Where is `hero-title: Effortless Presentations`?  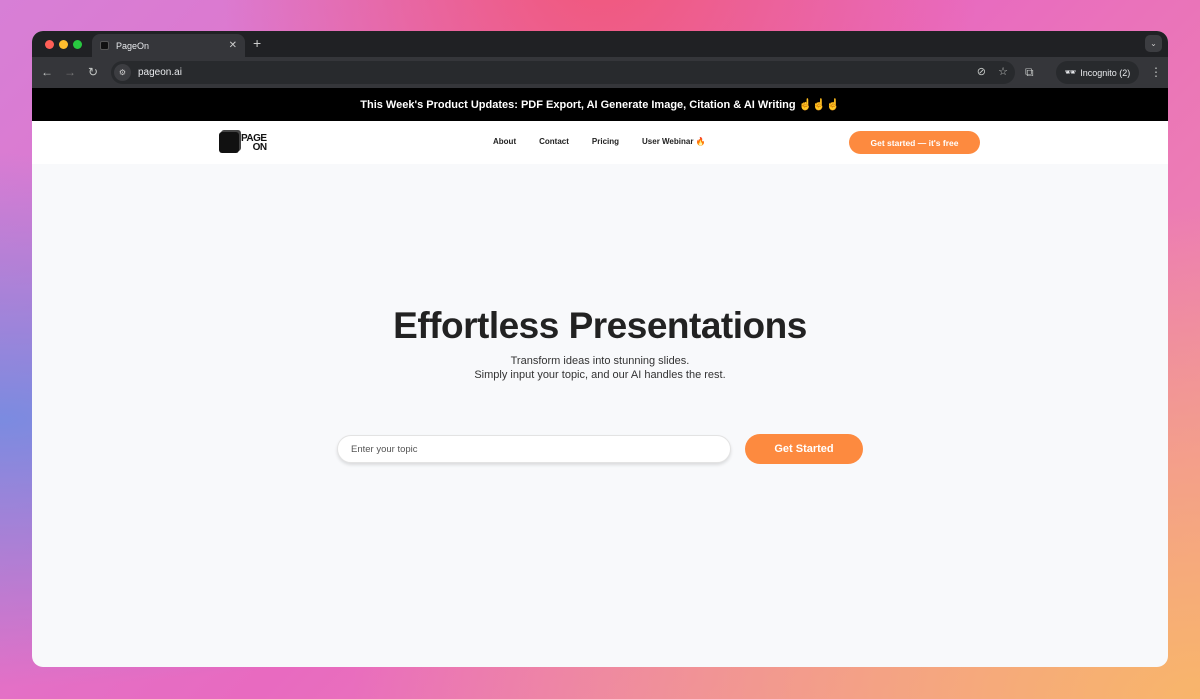 hero-title: Effortless Presentations is located at coordinates (600, 325).